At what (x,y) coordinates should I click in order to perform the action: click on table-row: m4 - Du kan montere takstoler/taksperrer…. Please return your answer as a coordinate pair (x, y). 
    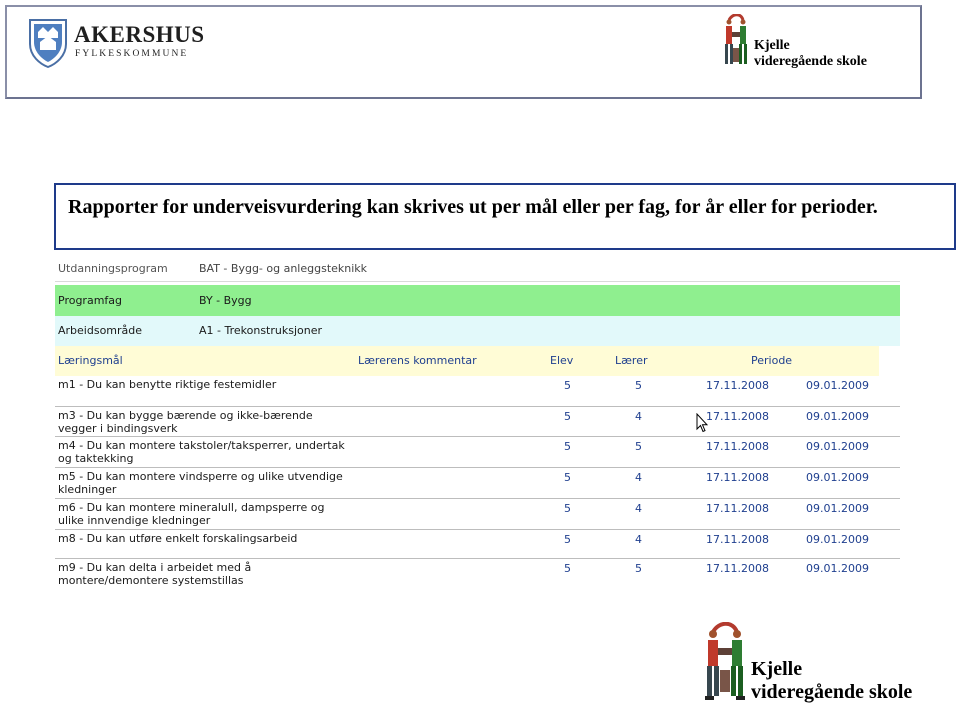
    Looking at the image, I should click on (477, 452).